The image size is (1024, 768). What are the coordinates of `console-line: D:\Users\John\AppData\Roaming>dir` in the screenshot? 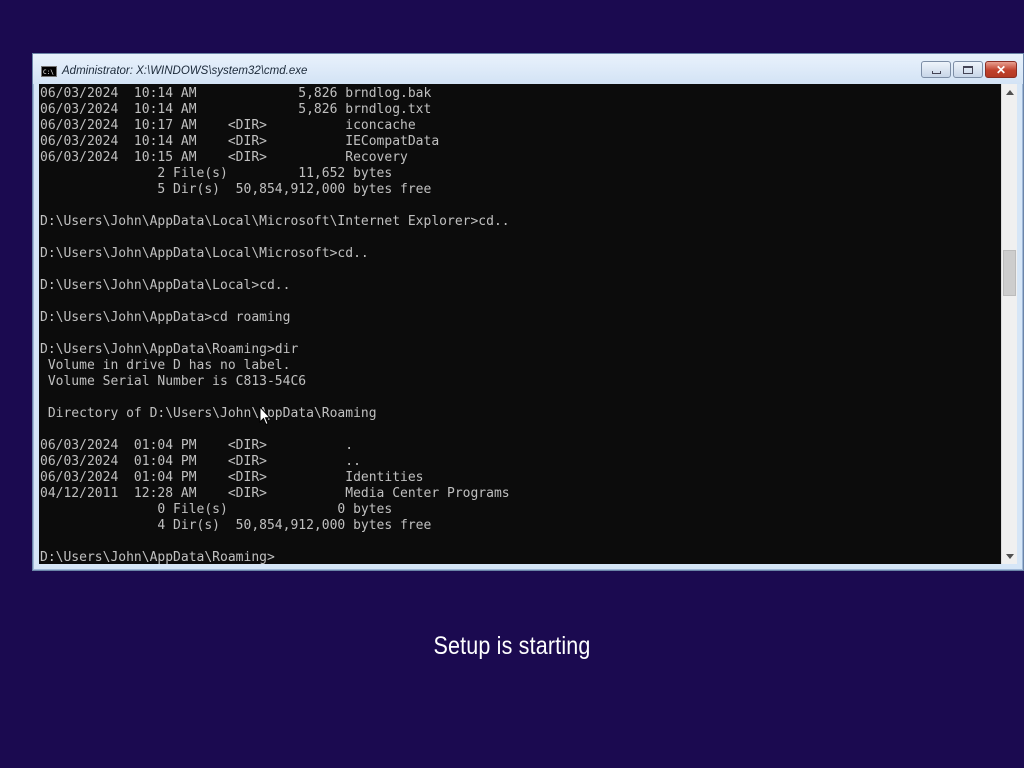 It's located at (169, 349).